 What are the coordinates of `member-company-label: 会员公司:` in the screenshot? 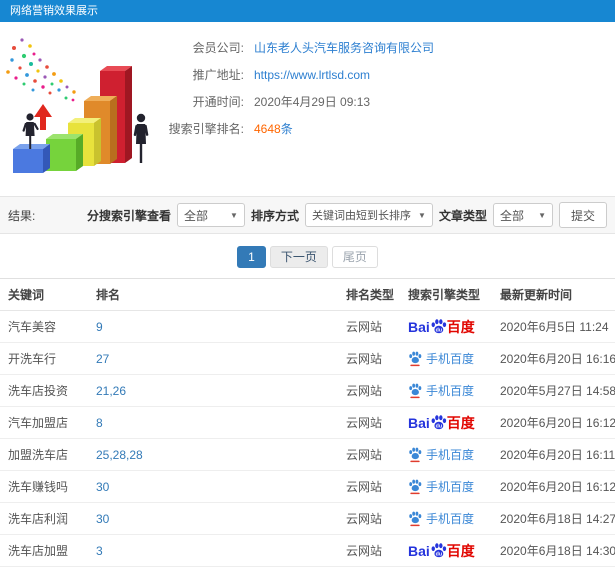 It's located at (218, 48).